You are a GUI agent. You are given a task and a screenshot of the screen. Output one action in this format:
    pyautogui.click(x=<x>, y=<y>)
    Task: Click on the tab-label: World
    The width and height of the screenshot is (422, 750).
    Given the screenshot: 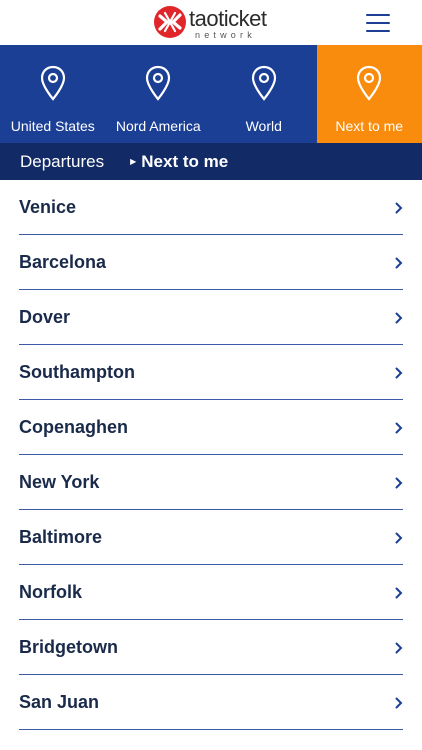 What is the action you would take?
    pyautogui.click(x=263, y=126)
    